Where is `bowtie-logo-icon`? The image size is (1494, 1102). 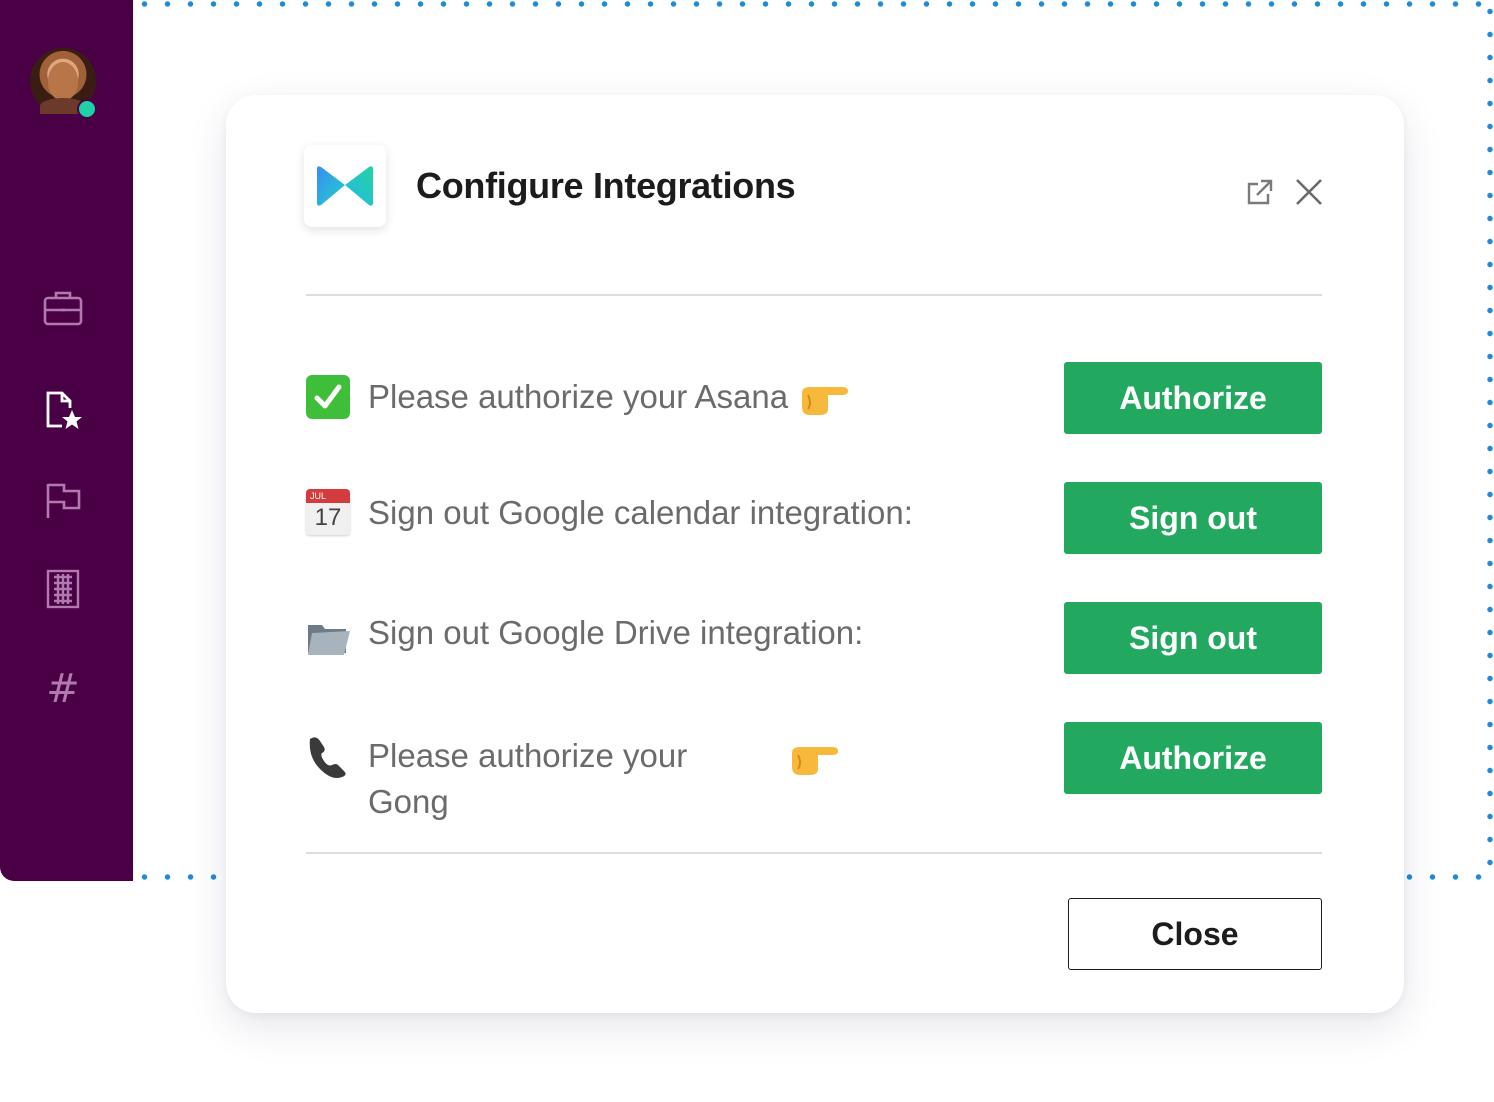 bowtie-logo-icon is located at coordinates (345, 186).